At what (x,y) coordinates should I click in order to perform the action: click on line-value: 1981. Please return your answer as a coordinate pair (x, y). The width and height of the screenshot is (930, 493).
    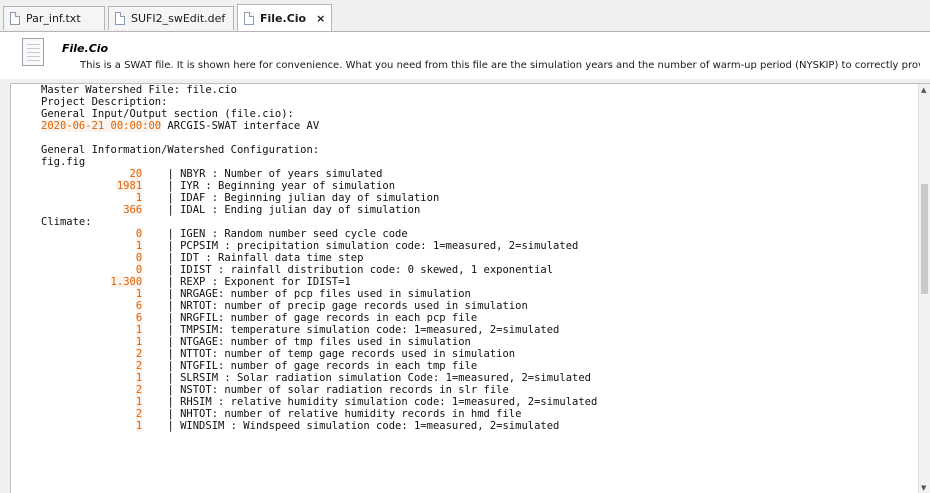
    Looking at the image, I should click on (129, 186).